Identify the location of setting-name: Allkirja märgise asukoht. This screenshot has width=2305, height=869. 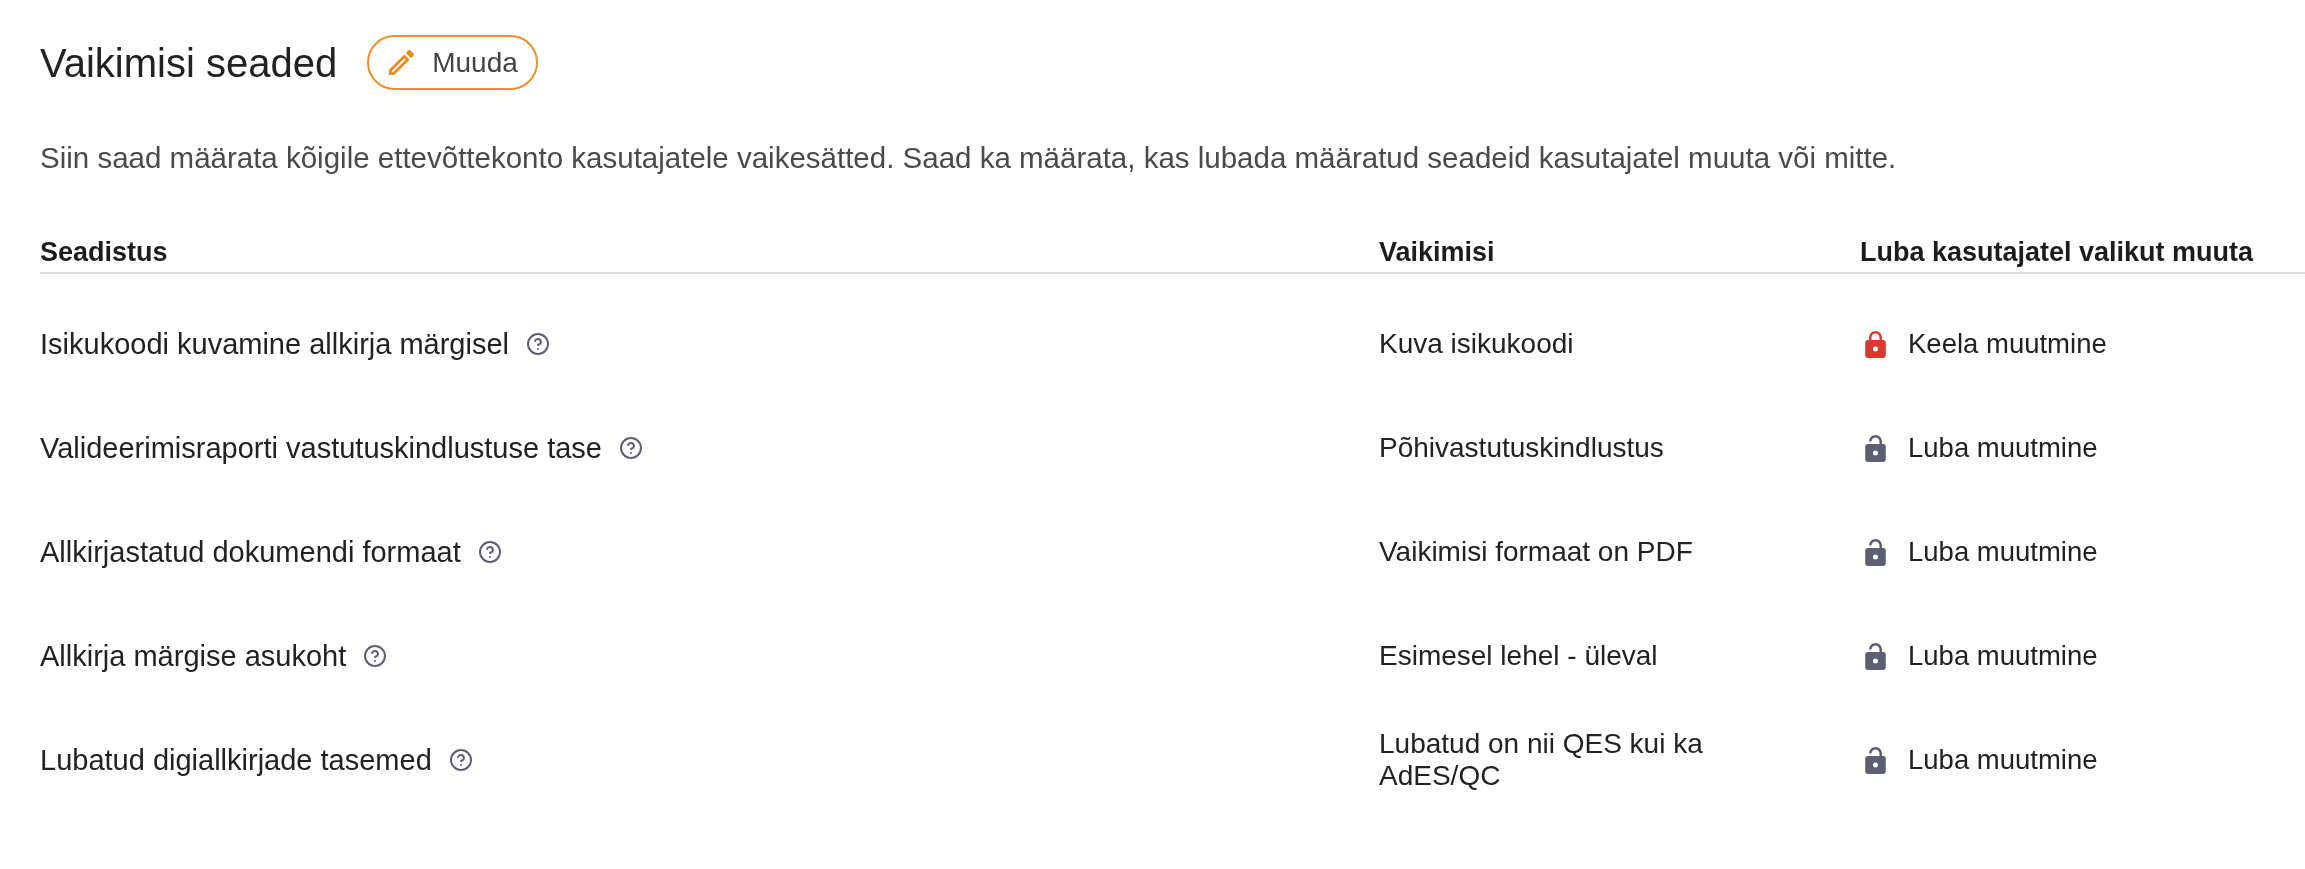
(193, 656).